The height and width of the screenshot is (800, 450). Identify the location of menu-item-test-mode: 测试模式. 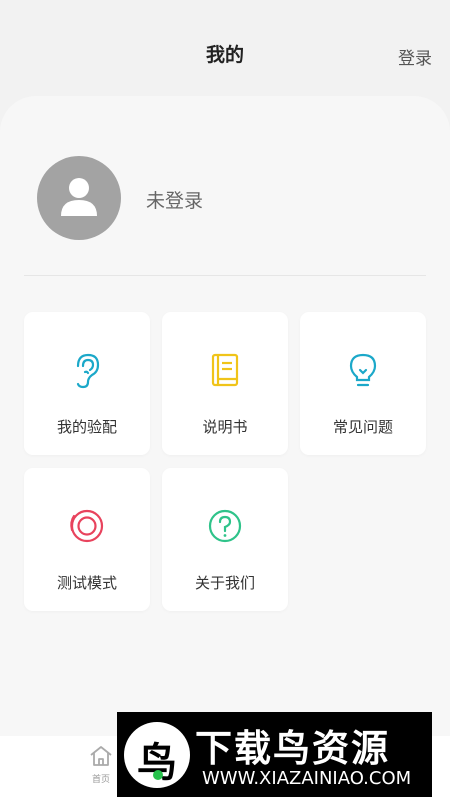
(87, 539).